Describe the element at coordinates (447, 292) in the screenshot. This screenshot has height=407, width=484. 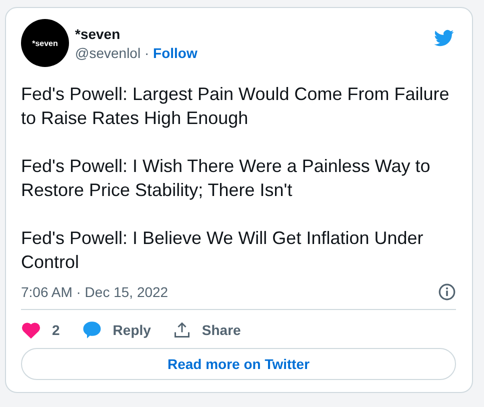
I see `info-icon` at that location.